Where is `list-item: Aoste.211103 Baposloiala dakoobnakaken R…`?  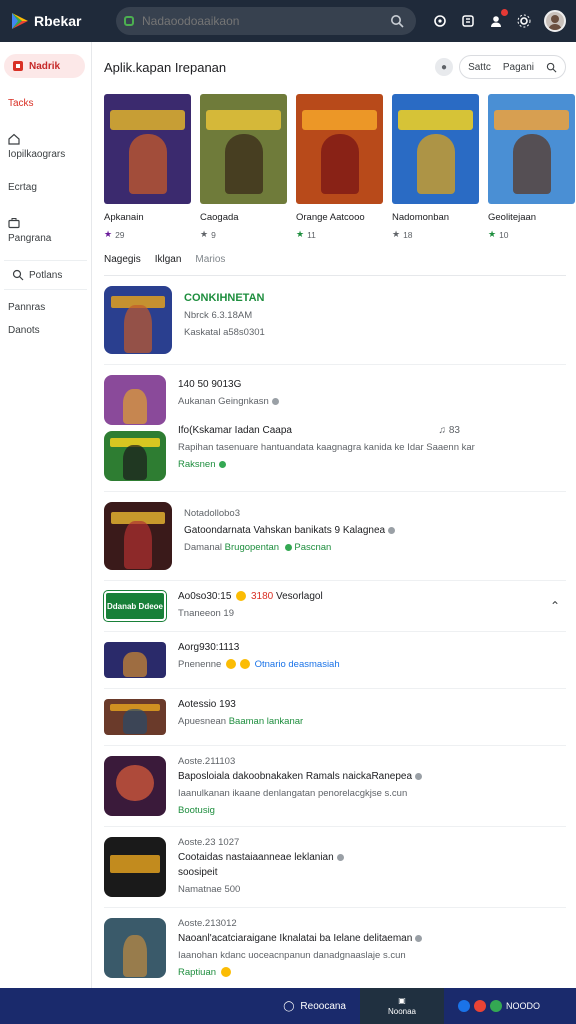 list-item: Aoste.211103 Baposloiala dakoobnakaken R… is located at coordinates (335, 786).